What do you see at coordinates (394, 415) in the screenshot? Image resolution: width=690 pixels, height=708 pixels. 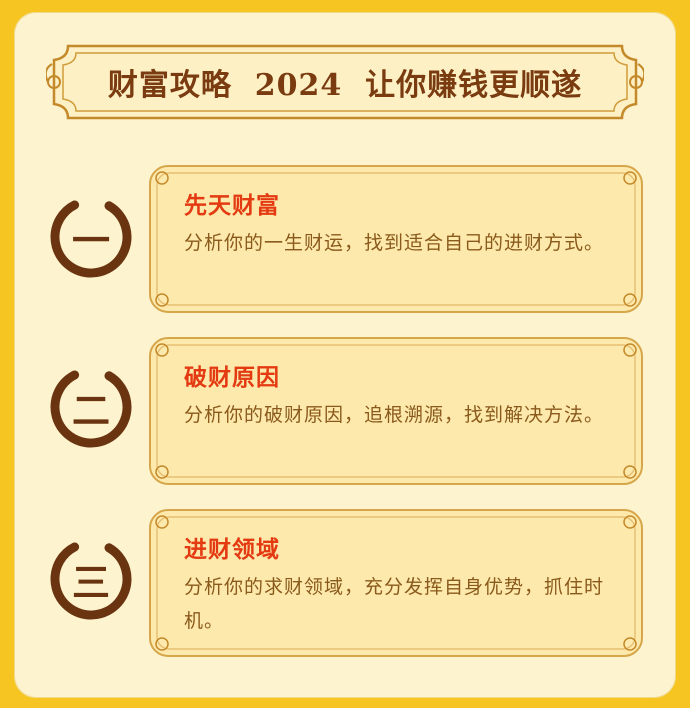 I see `section-description: 分析你的破财原因，追根溯源，找到解决方法。` at bounding box center [394, 415].